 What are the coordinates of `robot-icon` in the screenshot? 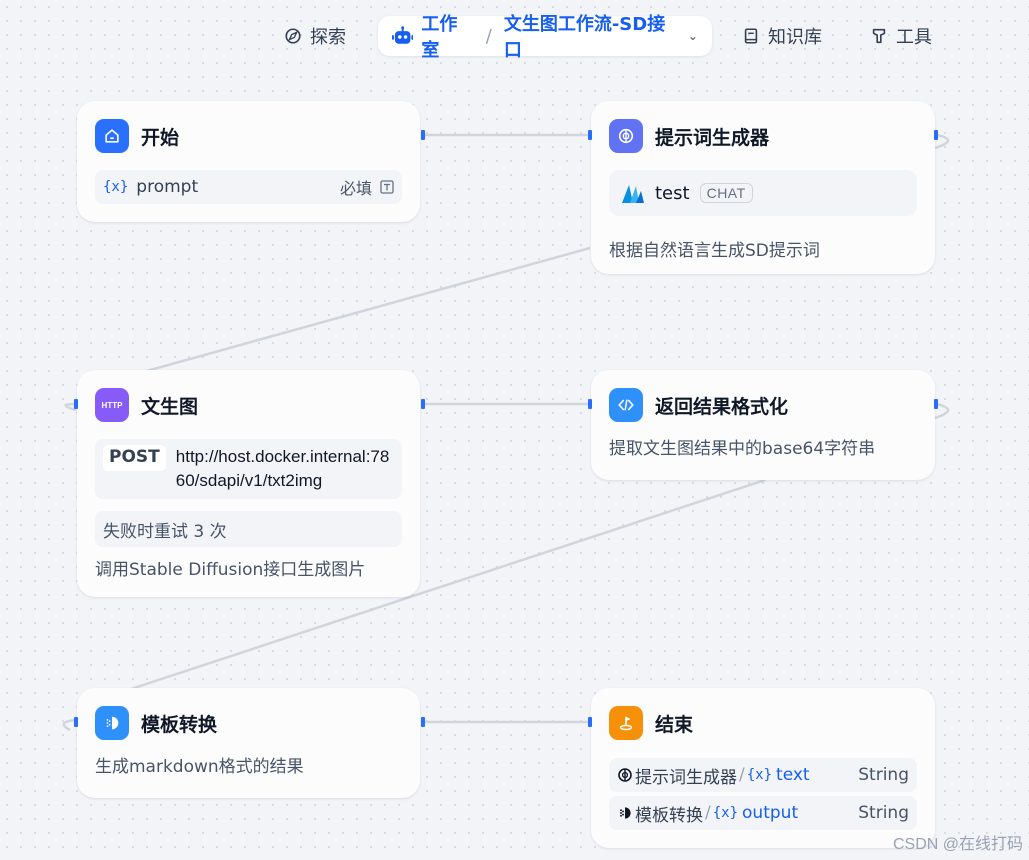 It's located at (403, 35).